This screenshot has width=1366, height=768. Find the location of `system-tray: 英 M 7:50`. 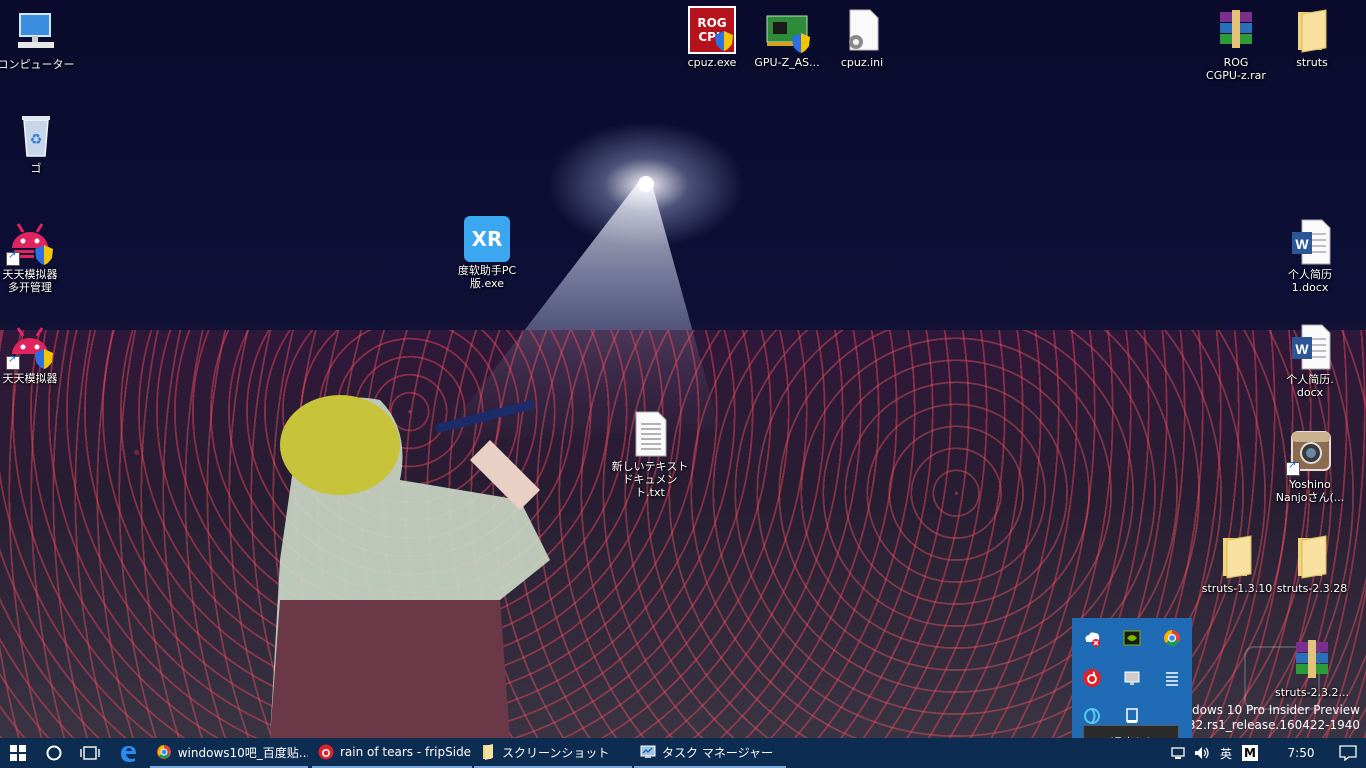

system-tray: 英 M 7:50 is located at coordinates (1266, 753).